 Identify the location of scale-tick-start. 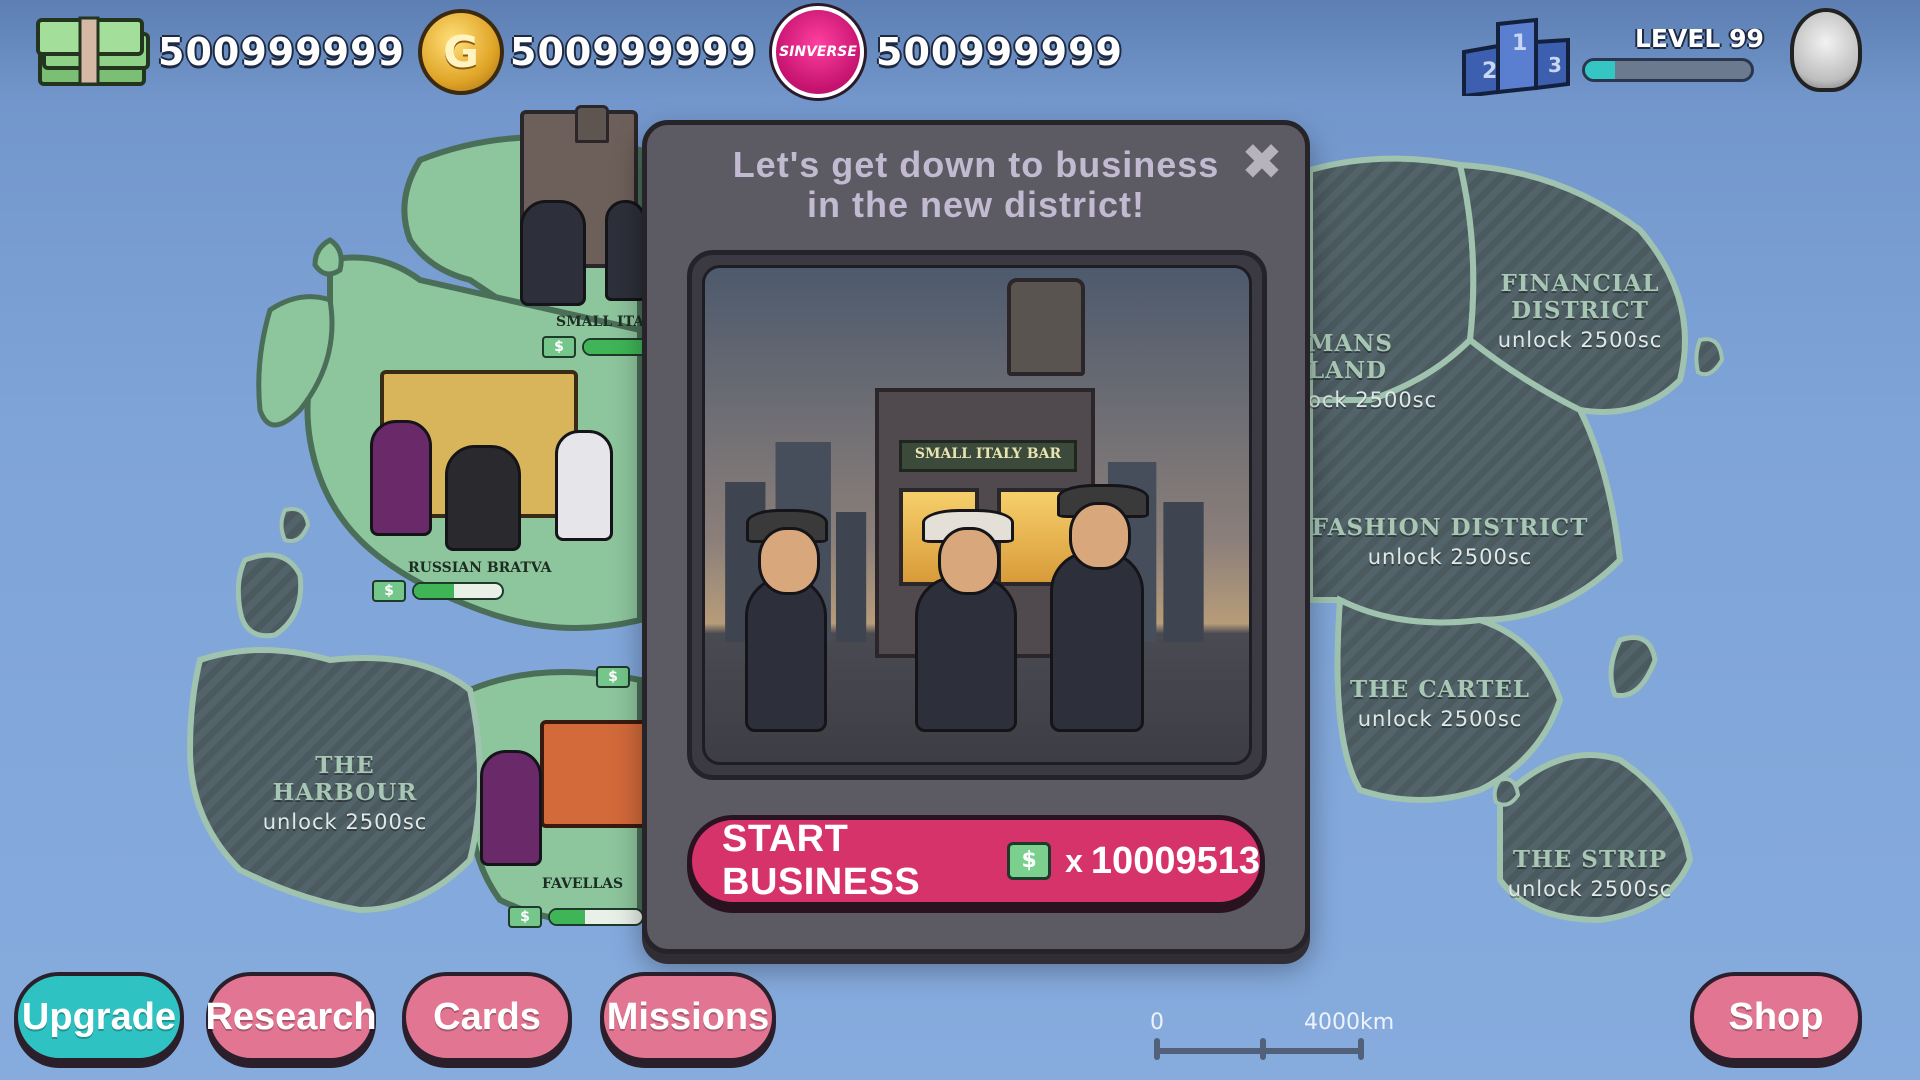
(1157, 1049).